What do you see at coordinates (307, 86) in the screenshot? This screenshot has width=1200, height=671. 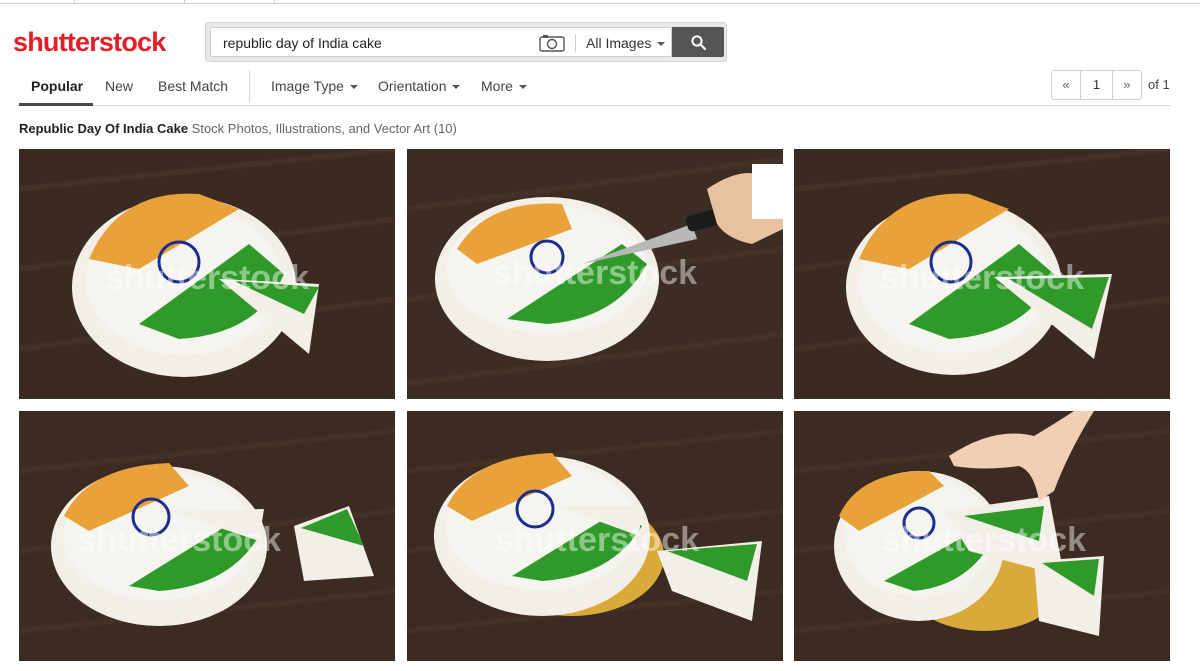 I see `filter-label: Image Type` at bounding box center [307, 86].